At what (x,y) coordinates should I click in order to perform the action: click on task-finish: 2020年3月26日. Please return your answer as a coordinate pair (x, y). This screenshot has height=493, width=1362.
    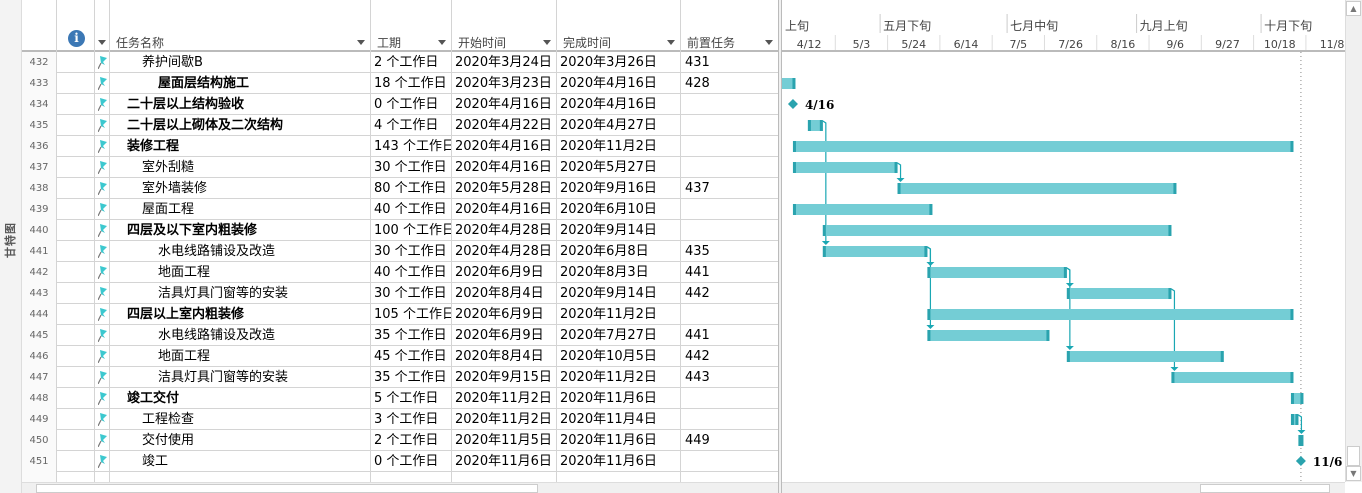
    Looking at the image, I should click on (619, 62).